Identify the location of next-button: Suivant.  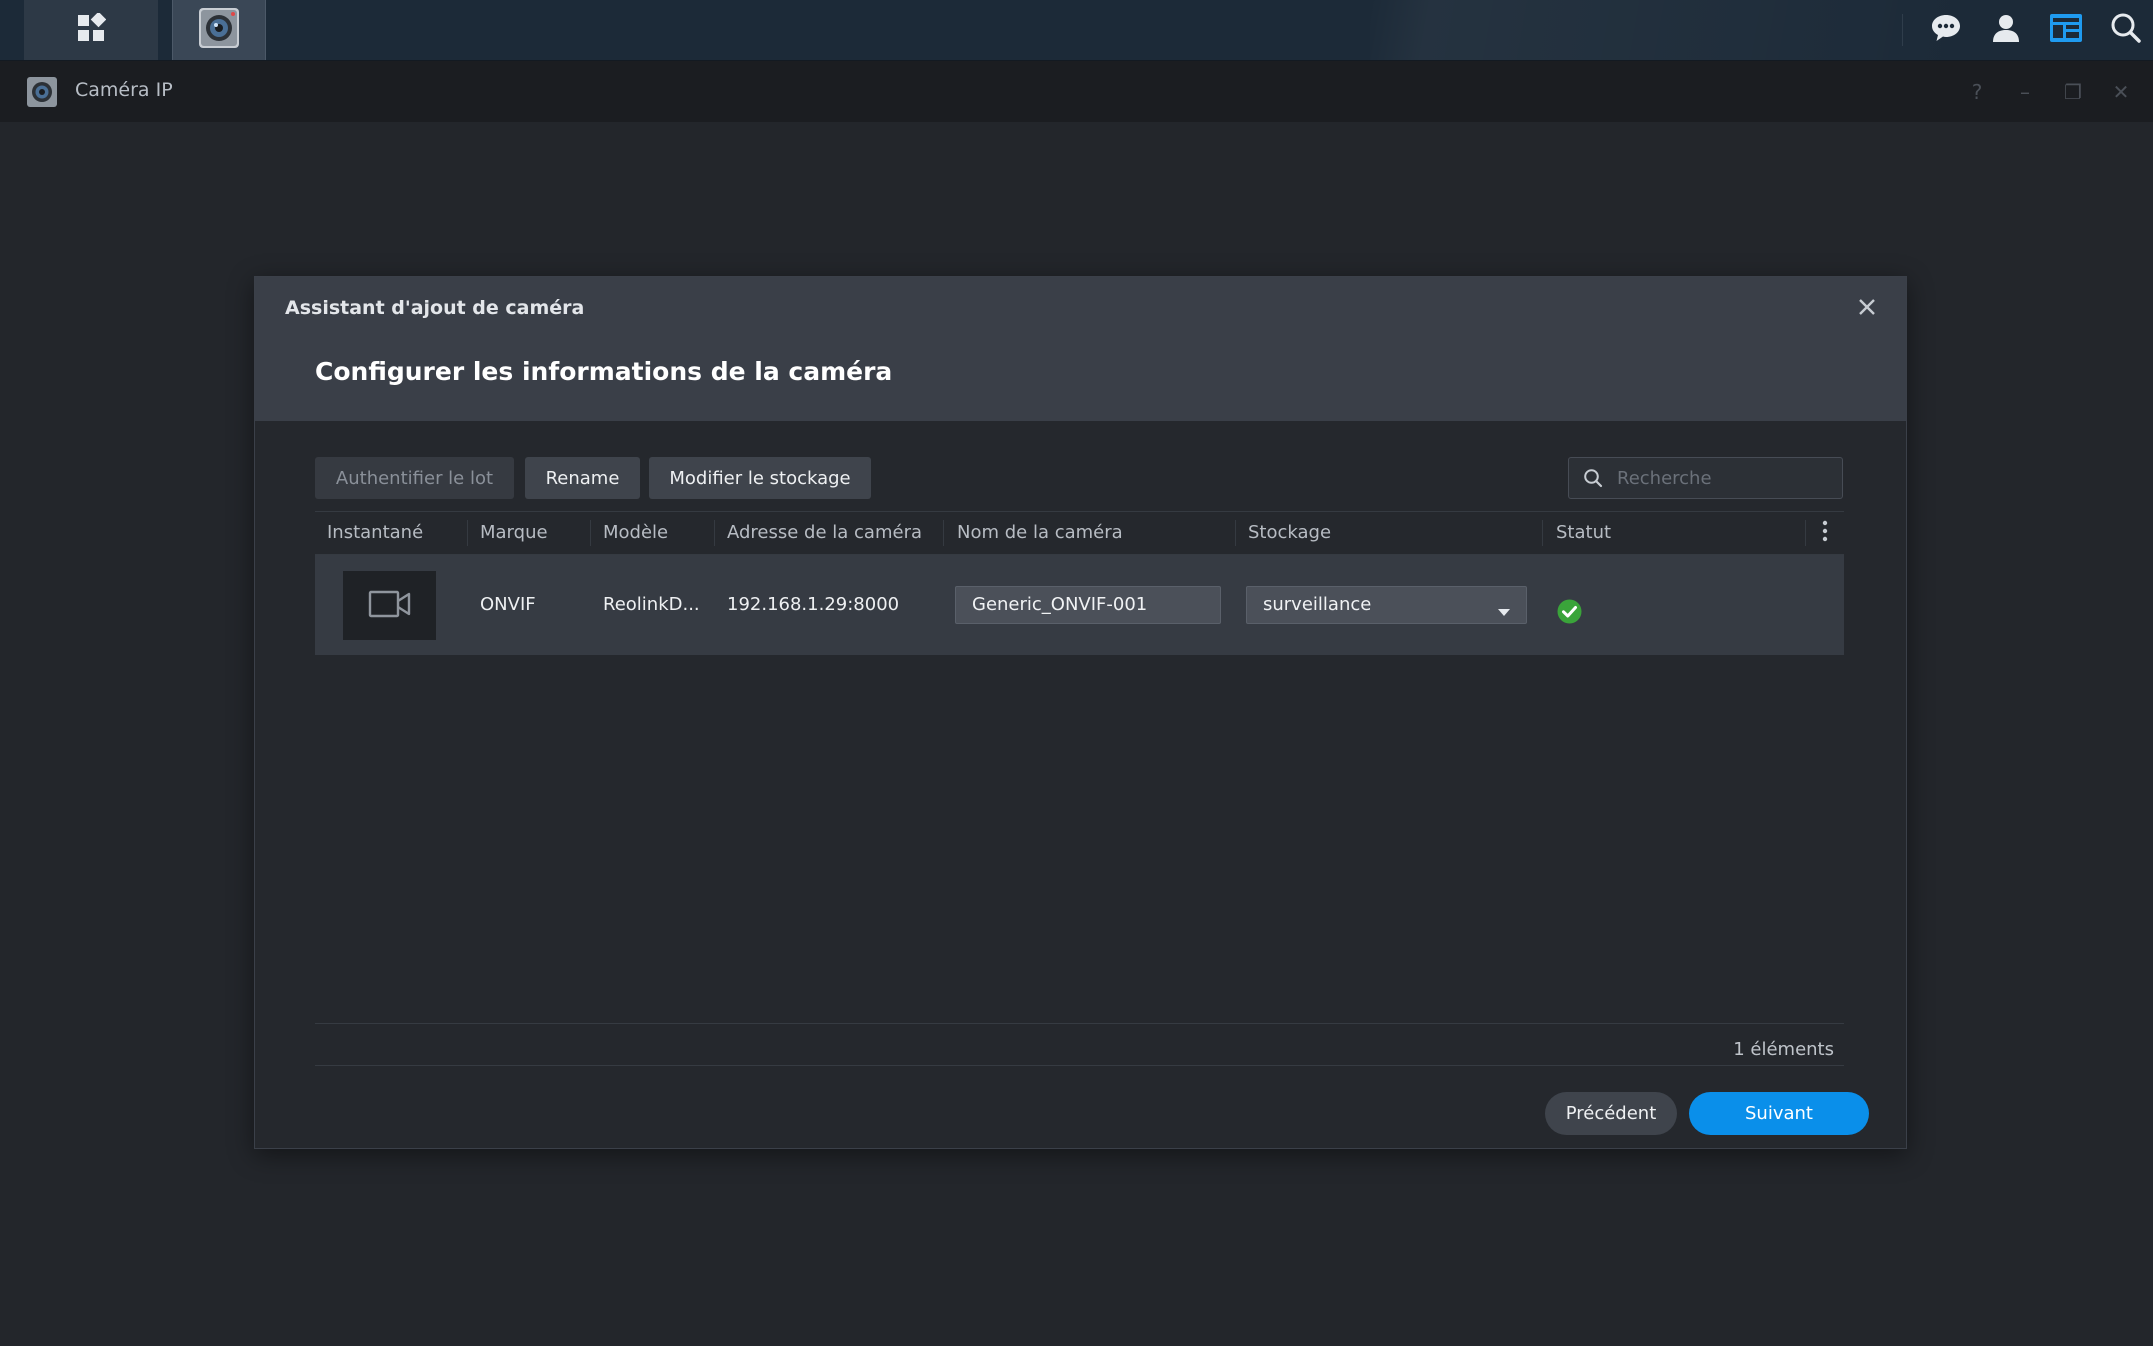
(1779, 1113).